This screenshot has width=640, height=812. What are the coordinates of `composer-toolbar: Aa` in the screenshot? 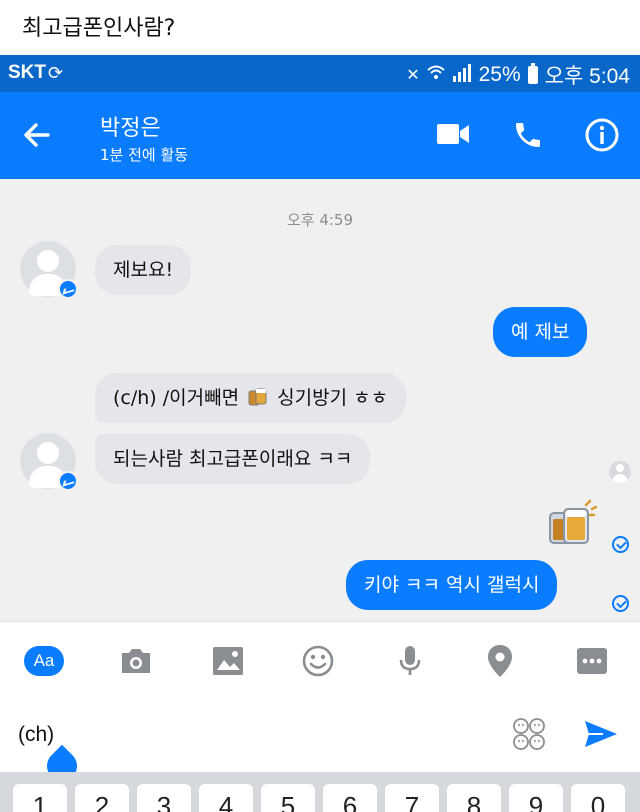 It's located at (320, 660).